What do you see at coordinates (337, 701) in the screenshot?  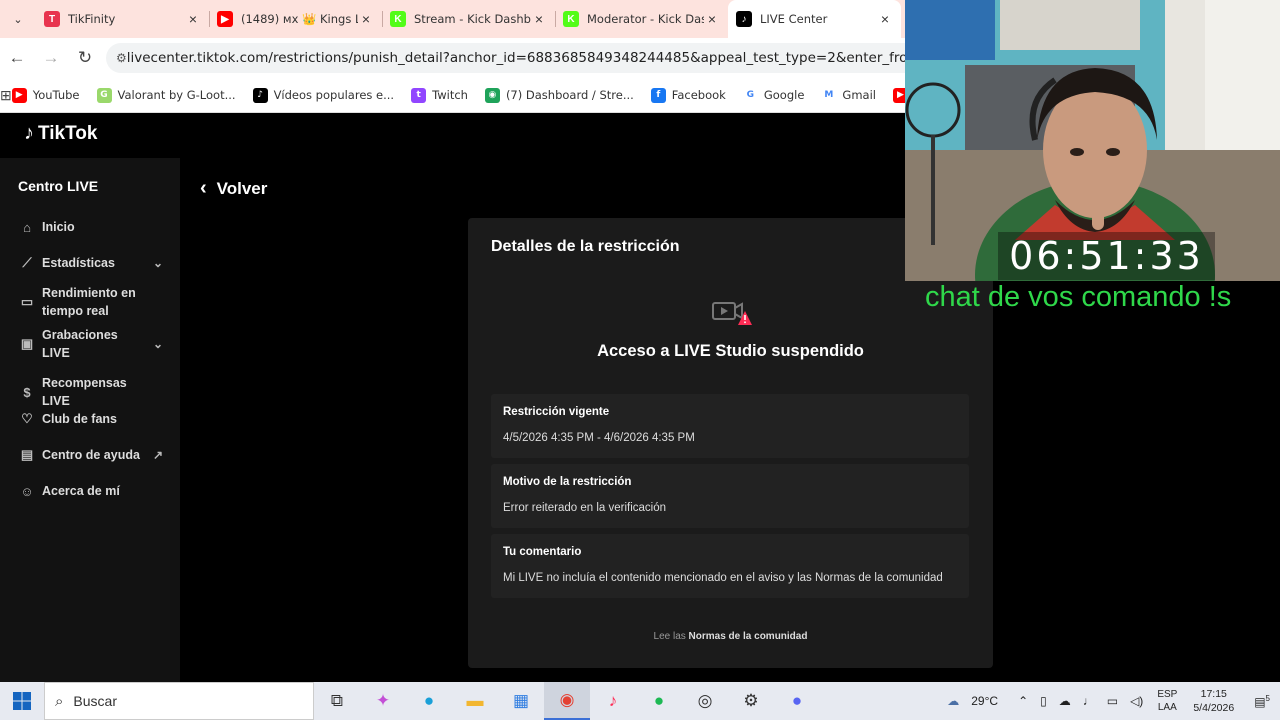 I see `task-view-icon: ⧉` at bounding box center [337, 701].